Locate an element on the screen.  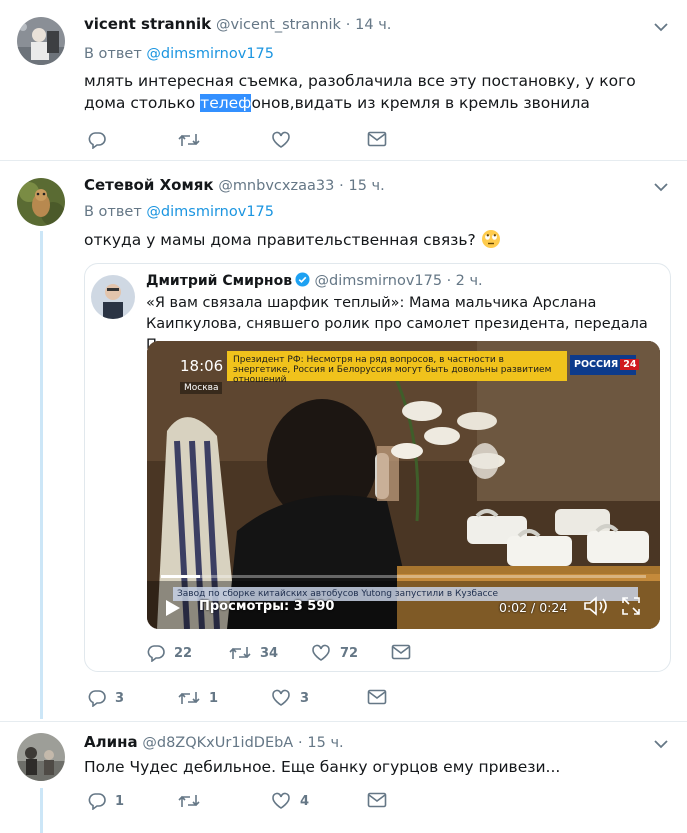
channel-name: РОССИЯ is located at coordinates (596, 364).